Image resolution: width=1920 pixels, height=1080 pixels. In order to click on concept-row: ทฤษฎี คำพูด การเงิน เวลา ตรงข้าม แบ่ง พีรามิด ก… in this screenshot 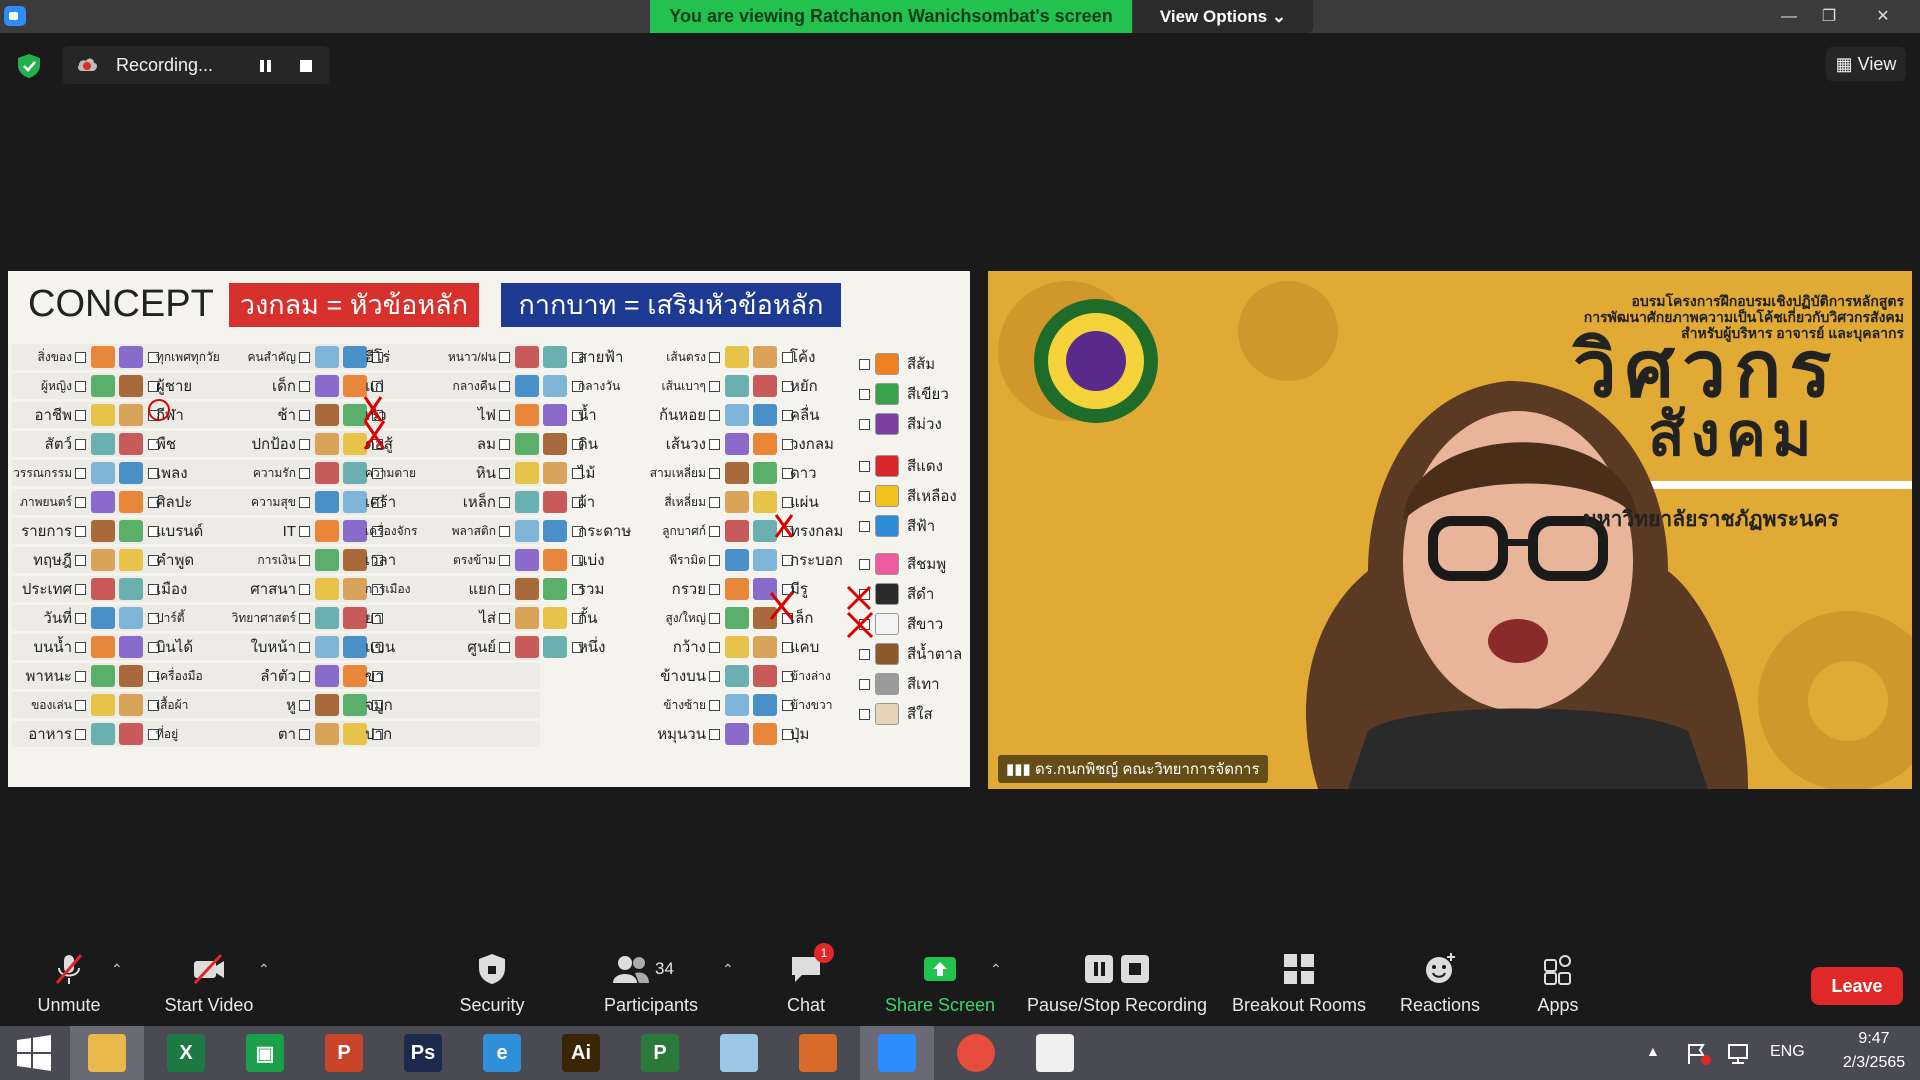, I will do `click(489, 560)`.